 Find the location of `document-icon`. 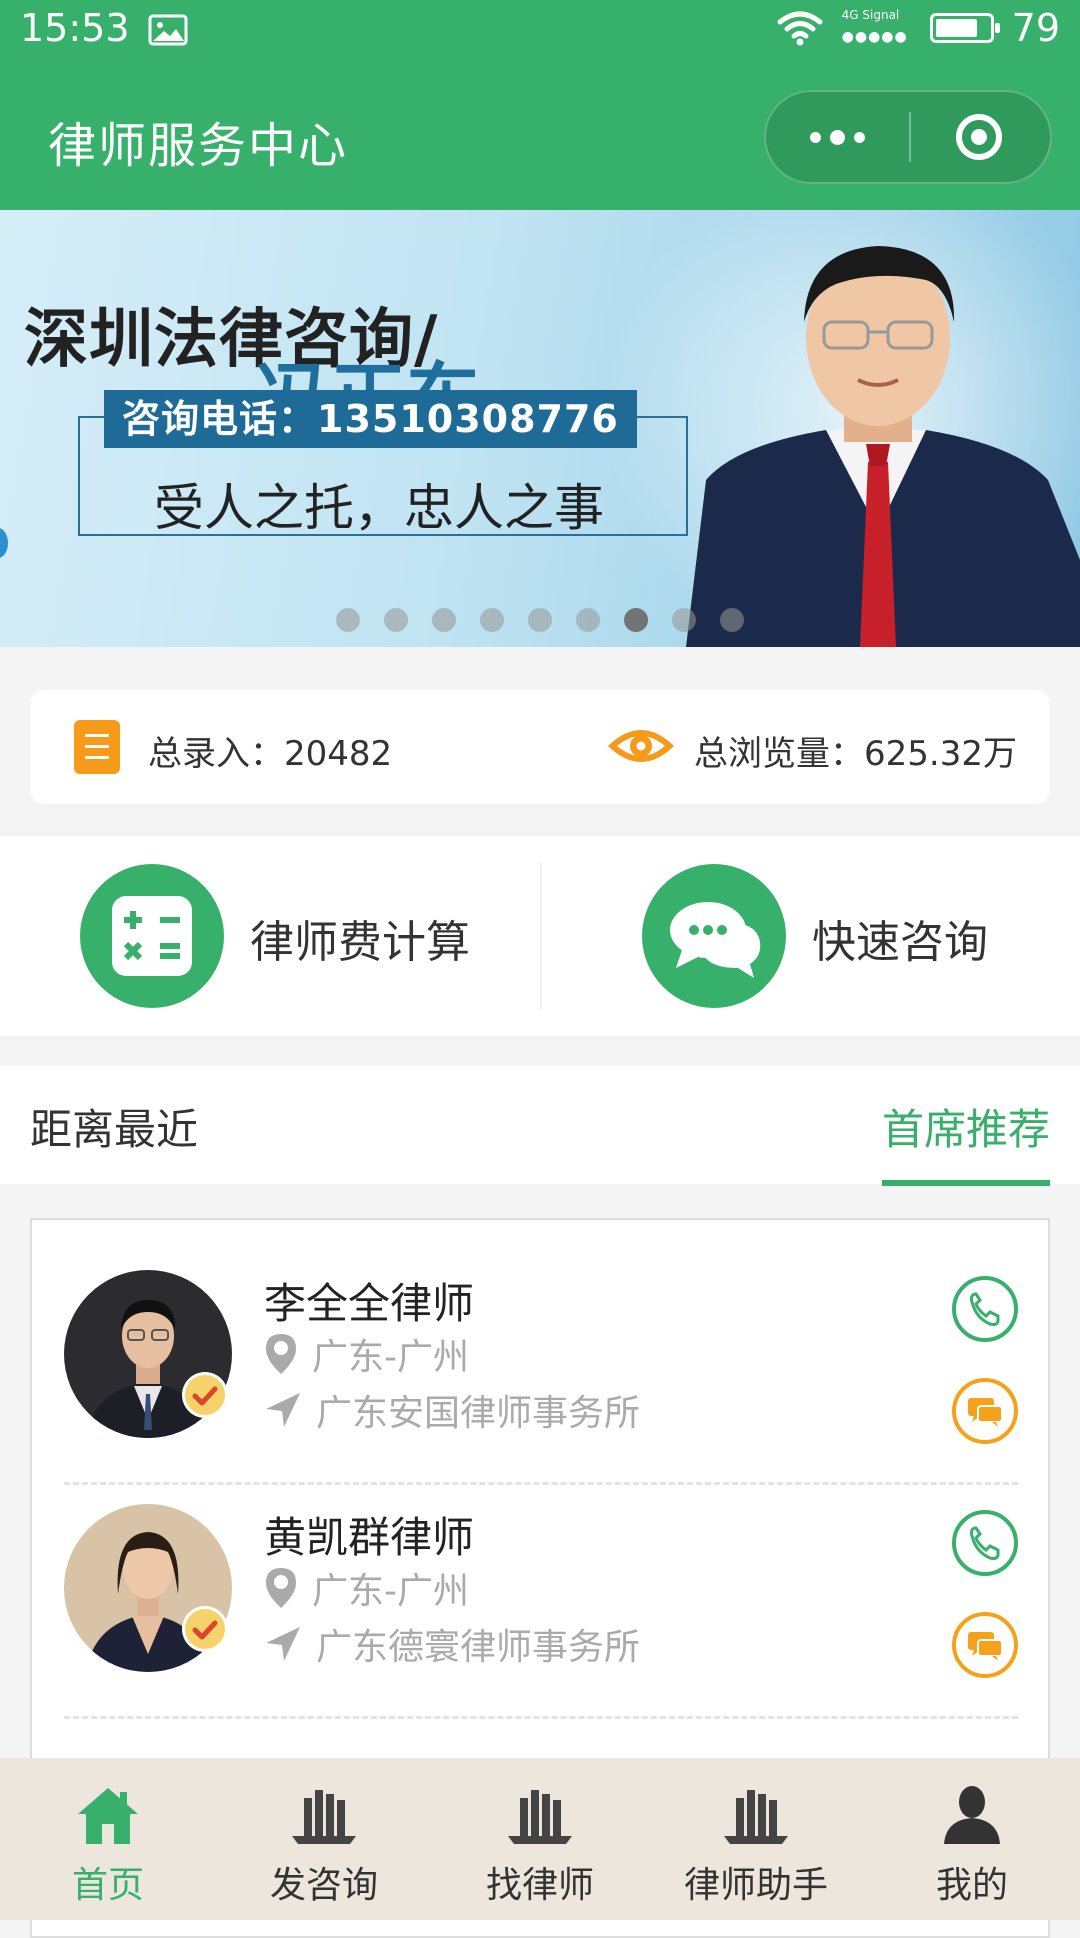

document-icon is located at coordinates (97, 747).